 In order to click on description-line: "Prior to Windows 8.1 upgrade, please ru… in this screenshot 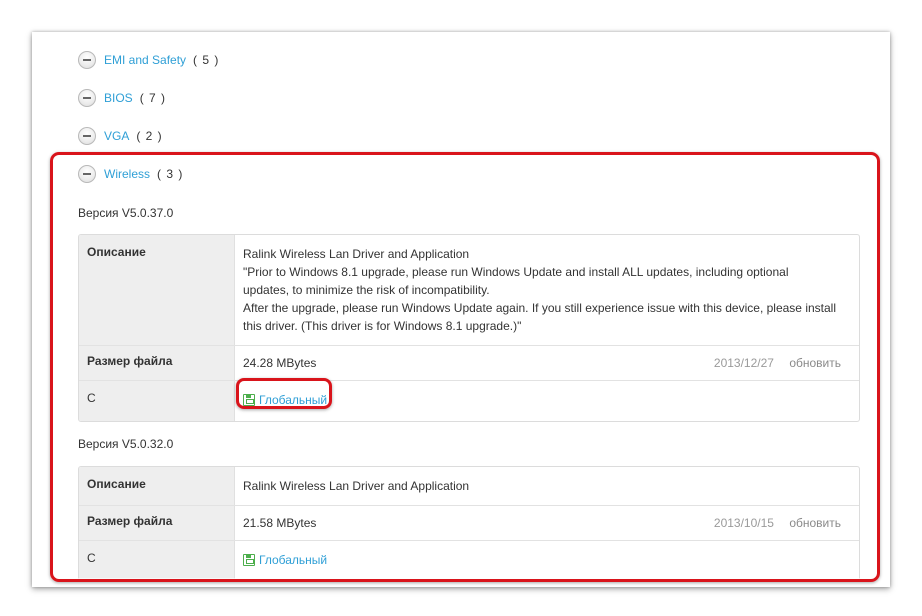, I will do `click(516, 272)`.